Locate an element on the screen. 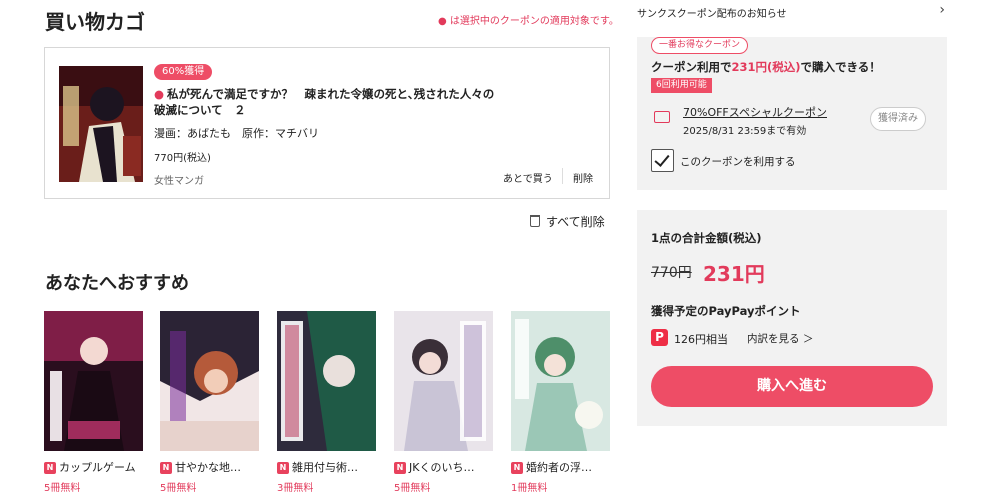 This screenshot has width=1000, height=504. use-coupon-label: このクーポンを利用する is located at coordinates (738, 161).